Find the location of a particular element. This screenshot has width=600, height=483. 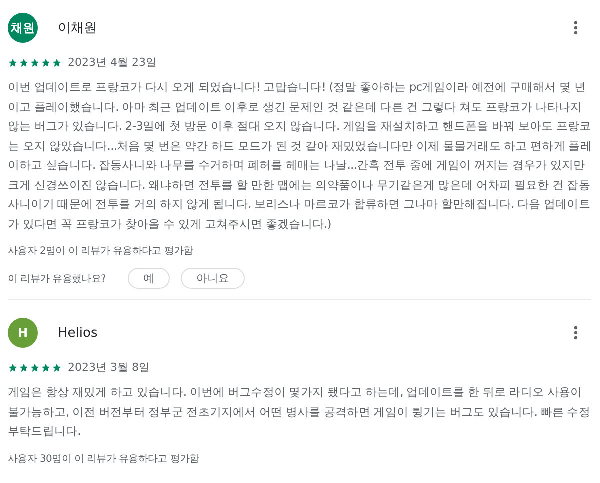

avatar: H is located at coordinates (23, 333).